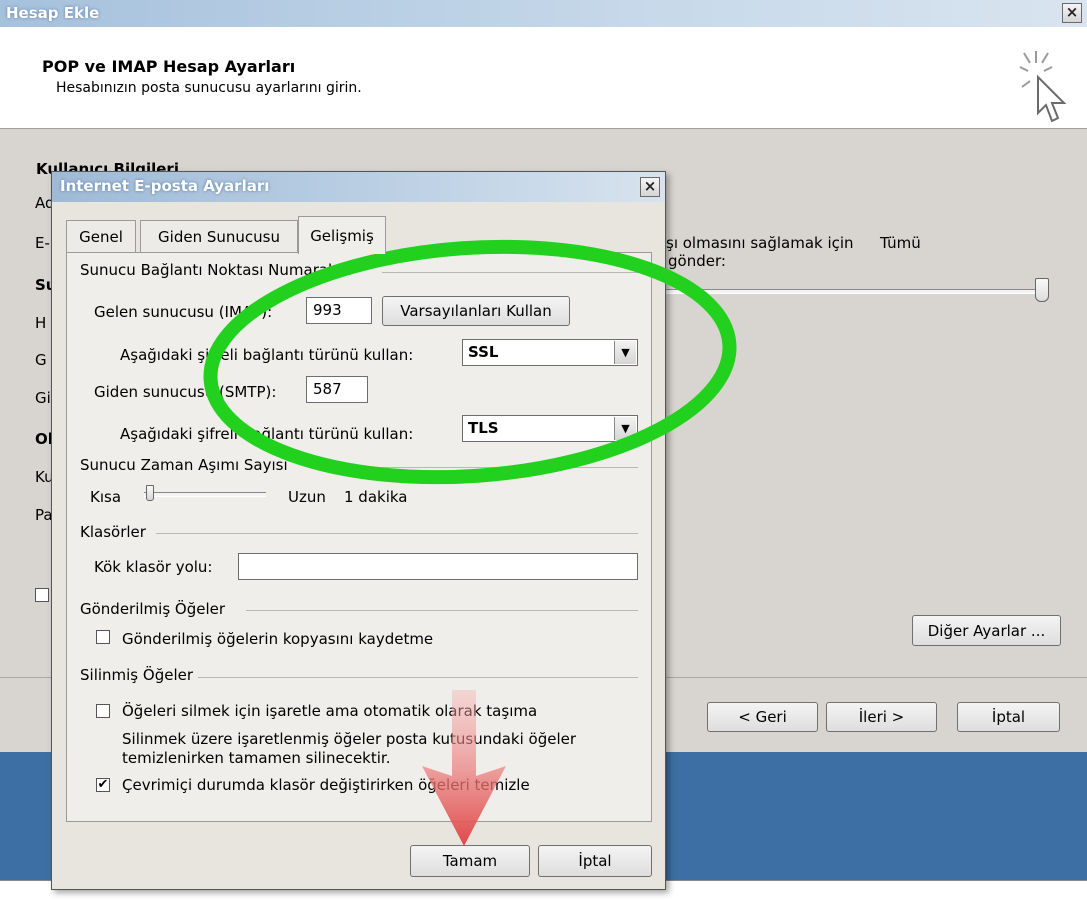  I want to click on left-label-5: Gi, so click(43, 398).